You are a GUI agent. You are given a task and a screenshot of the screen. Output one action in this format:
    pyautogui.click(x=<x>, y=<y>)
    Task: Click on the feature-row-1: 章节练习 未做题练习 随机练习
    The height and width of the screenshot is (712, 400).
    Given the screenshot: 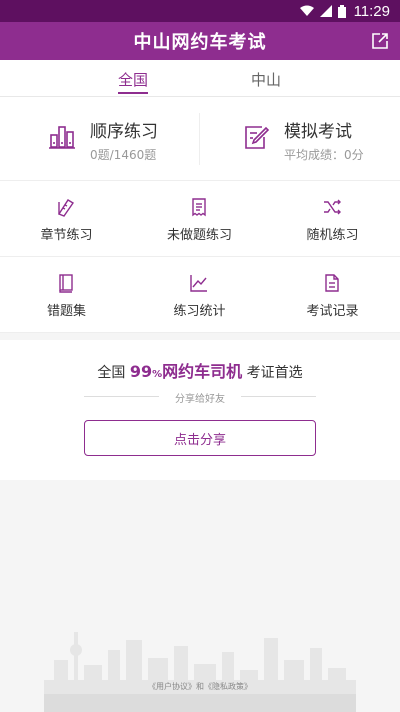 What is the action you would take?
    pyautogui.click(x=200, y=219)
    